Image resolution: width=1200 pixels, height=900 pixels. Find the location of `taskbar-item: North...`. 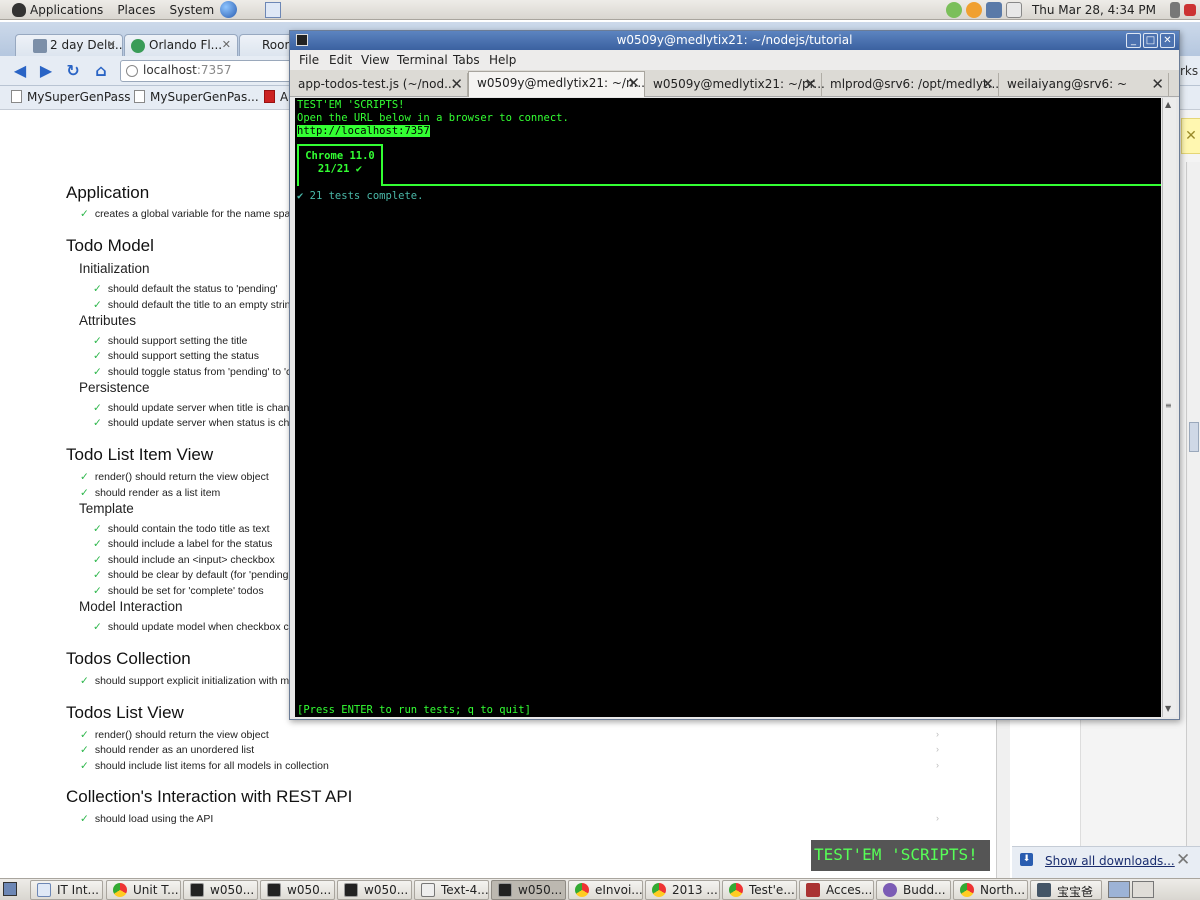

taskbar-item: North... is located at coordinates (990, 890).